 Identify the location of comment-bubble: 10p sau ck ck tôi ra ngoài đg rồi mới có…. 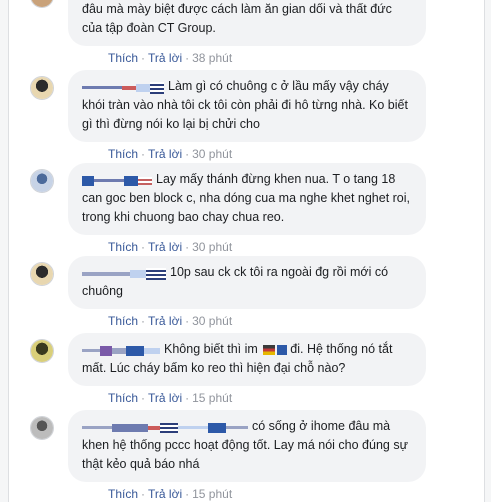
(247, 282).